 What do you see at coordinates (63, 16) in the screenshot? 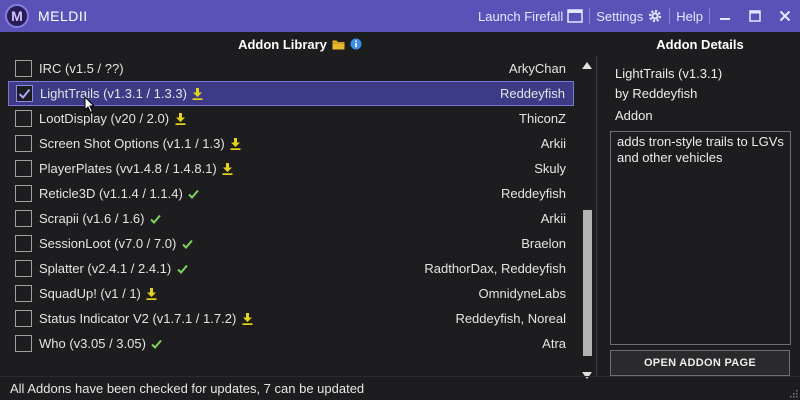
I see `app-title: MELDII` at bounding box center [63, 16].